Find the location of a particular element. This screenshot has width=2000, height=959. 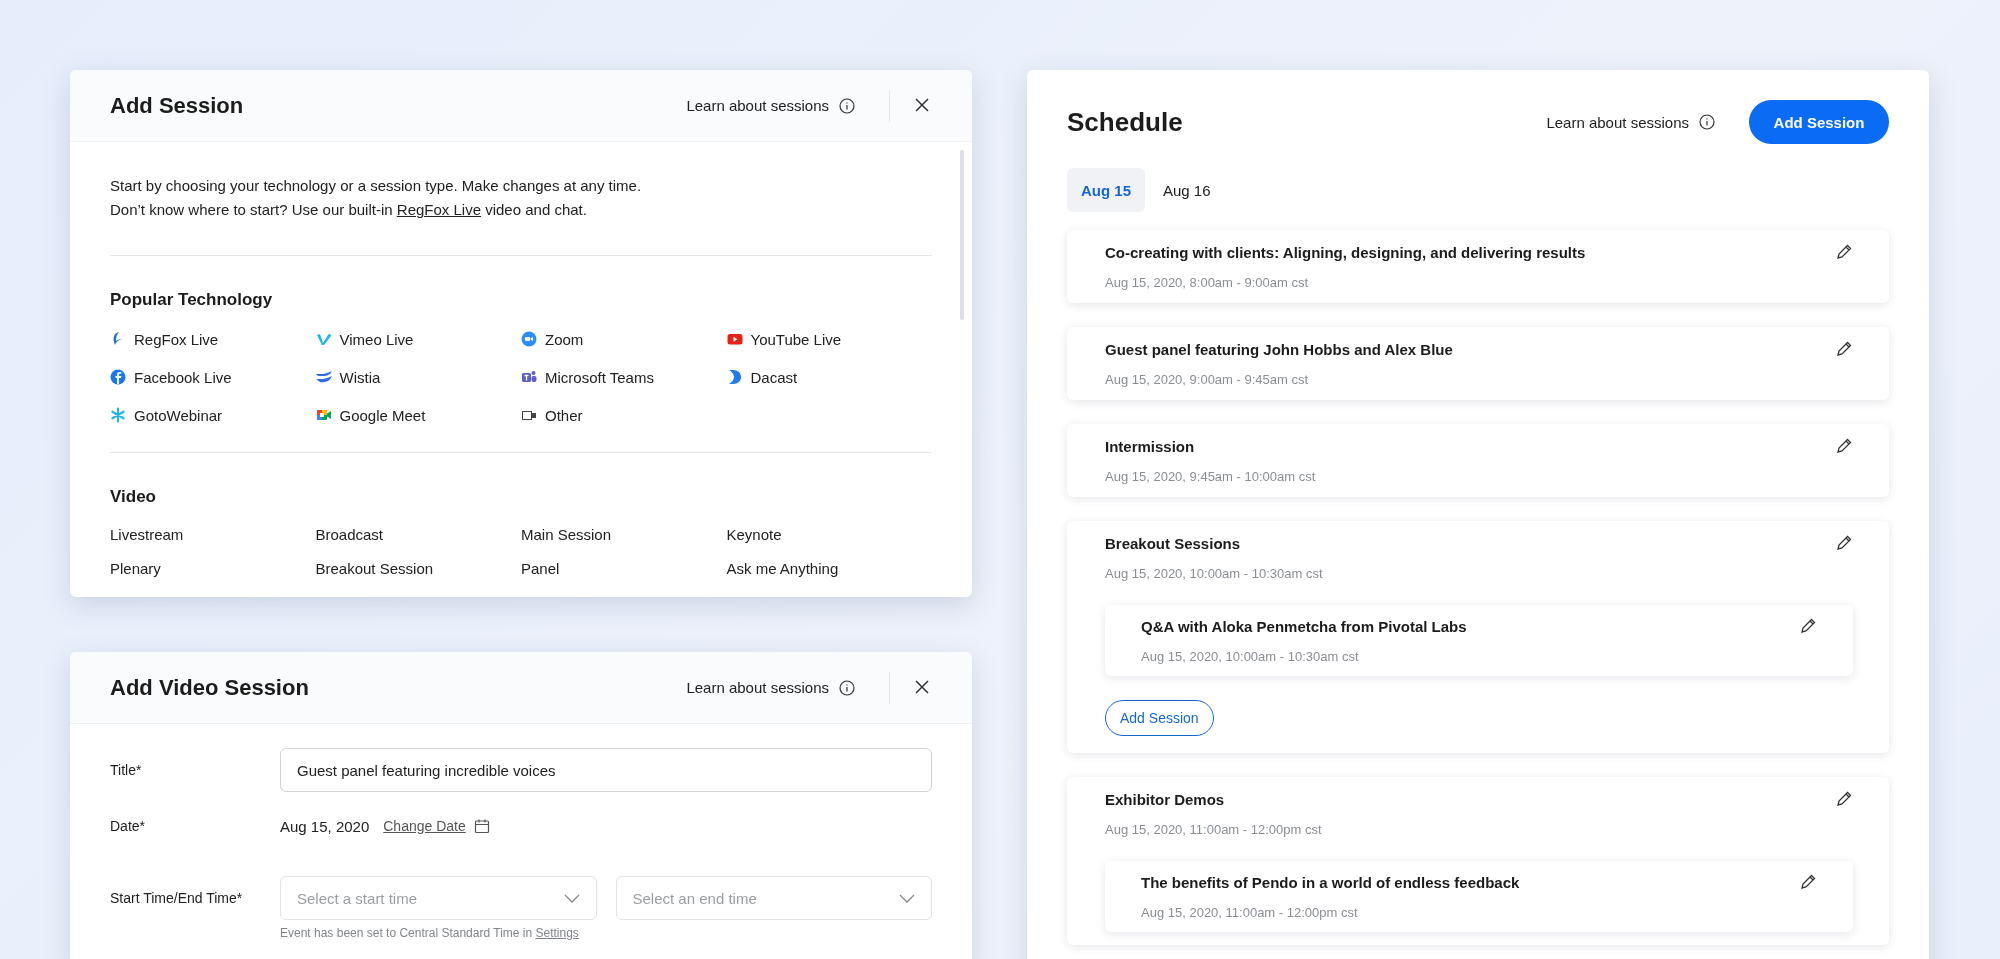

date-tab: Aug 15 is located at coordinates (1106, 190).